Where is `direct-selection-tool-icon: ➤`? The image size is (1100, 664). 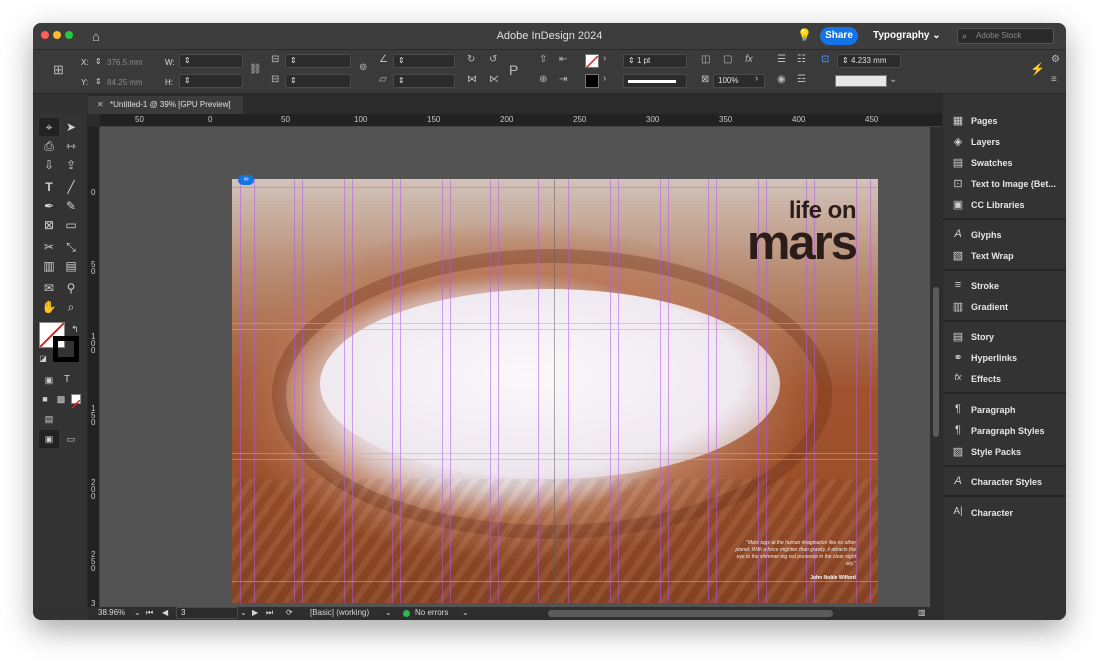
direct-selection-tool-icon: ➤ is located at coordinates (71, 127).